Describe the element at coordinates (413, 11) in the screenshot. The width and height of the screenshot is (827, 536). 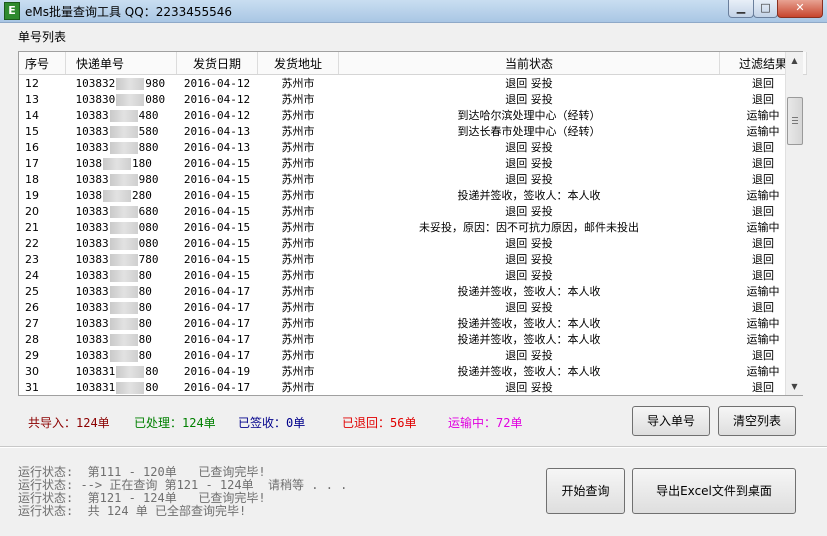
I see `title-bar: E eMs批量查询工具 QQ：2233455546 ▁ □ ✕` at that location.